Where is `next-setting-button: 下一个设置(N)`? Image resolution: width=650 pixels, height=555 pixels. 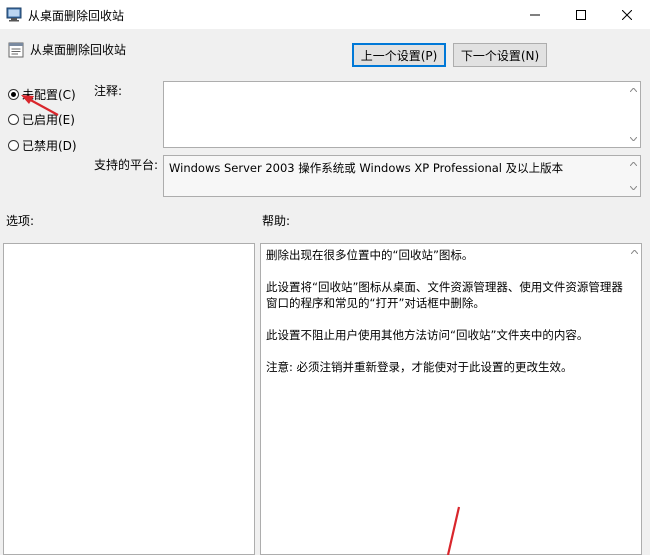
next-setting-button: 下一个设置(N) is located at coordinates (500, 55).